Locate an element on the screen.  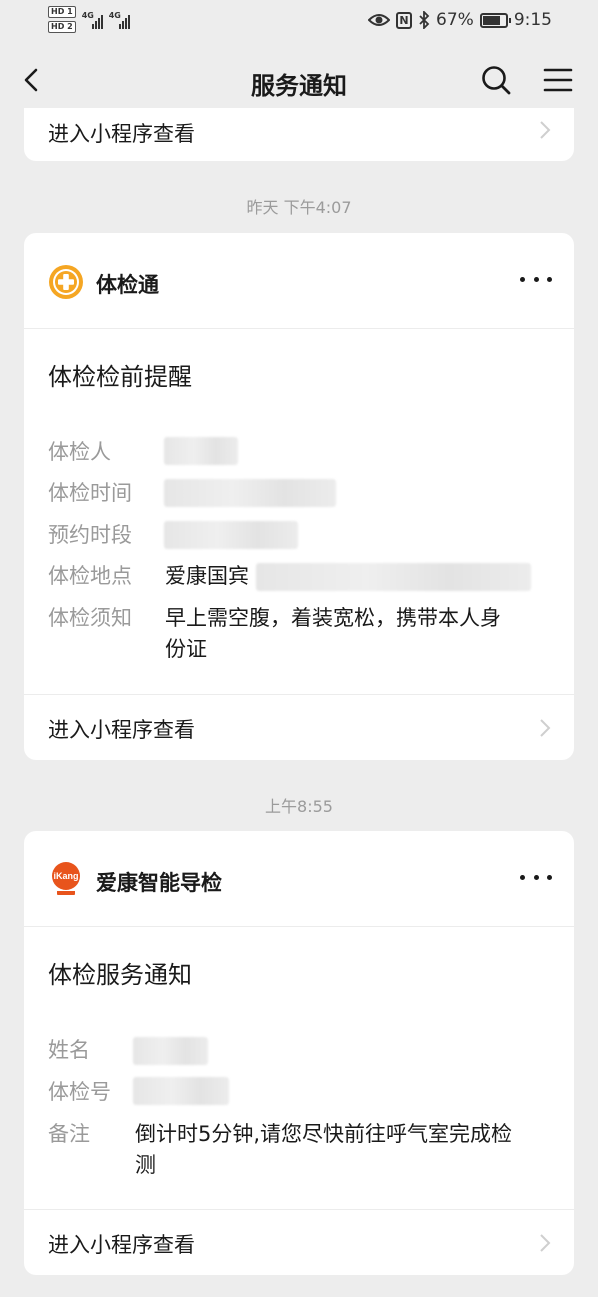
status-left: HD 1 HD 2 4G 4G is located at coordinates (89, 19).